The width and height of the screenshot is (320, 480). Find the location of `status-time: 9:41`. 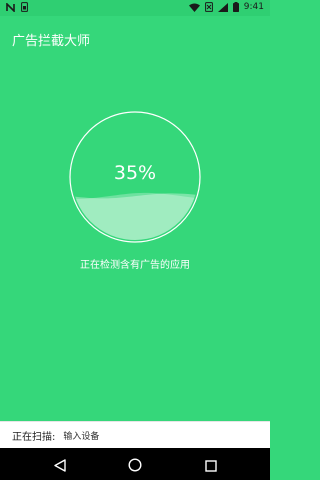

status-time: 9:41 is located at coordinates (253, 7).